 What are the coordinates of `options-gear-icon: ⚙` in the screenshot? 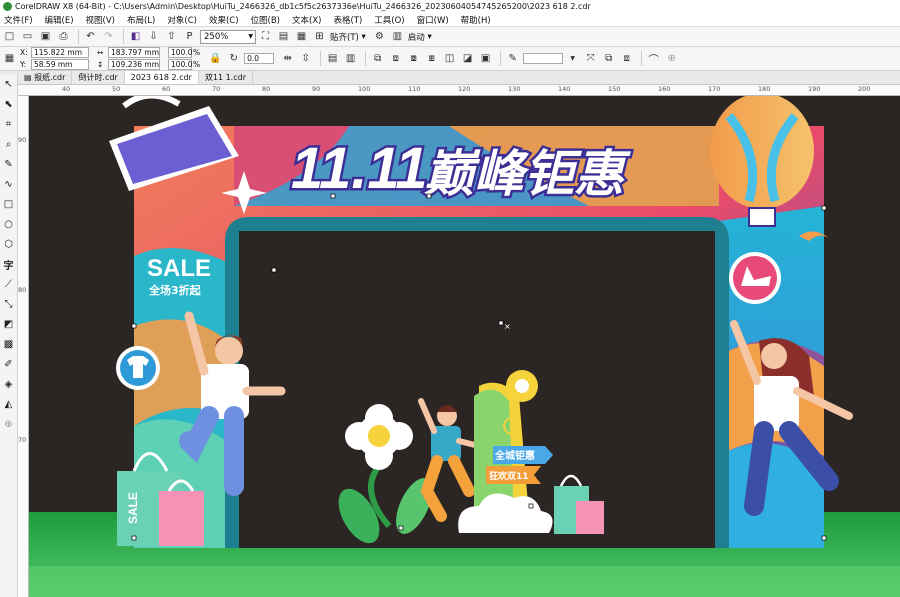 It's located at (379, 36).